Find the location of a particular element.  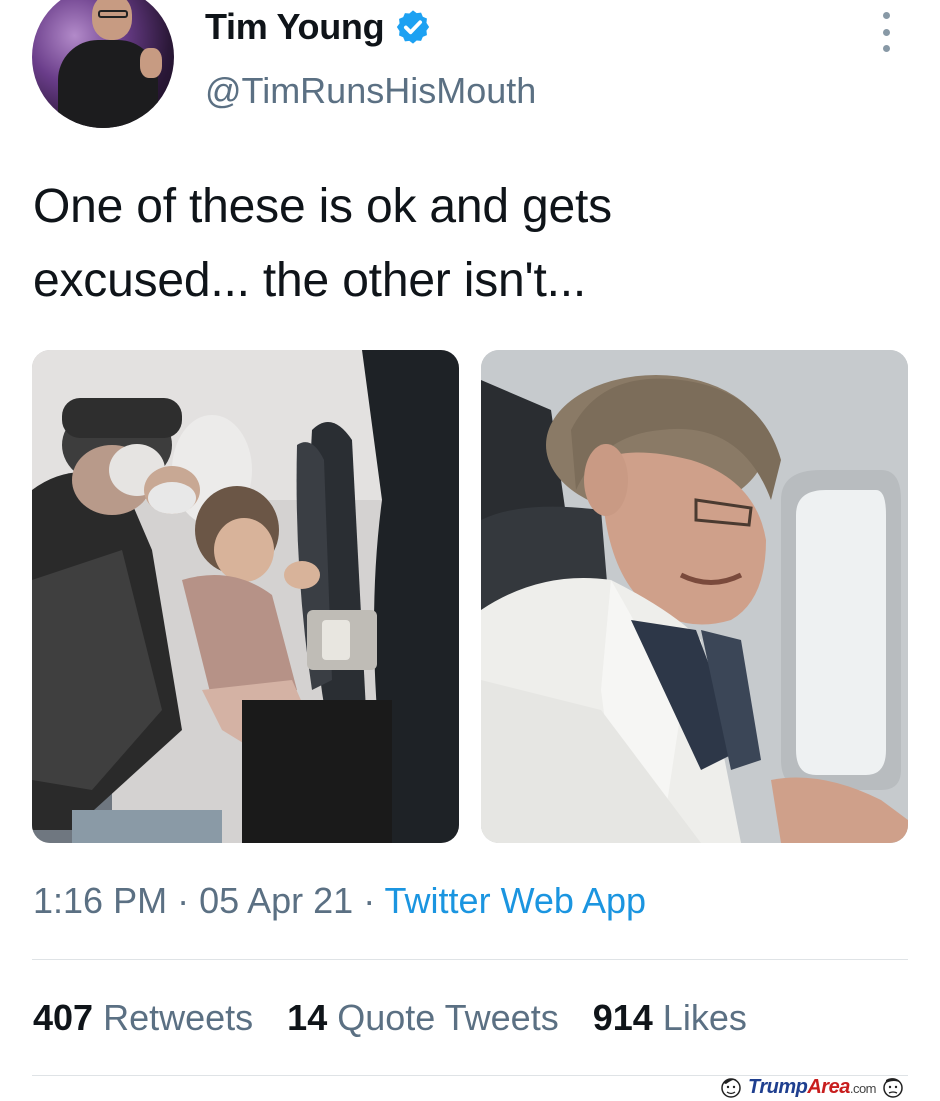

tweet-time: 1:16 PM is located at coordinates (100, 900).